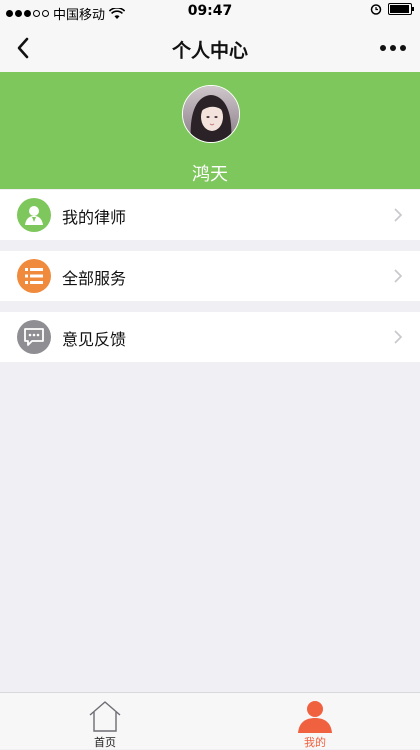 This screenshot has height=750, width=420. I want to click on battery-icon, so click(401, 9).